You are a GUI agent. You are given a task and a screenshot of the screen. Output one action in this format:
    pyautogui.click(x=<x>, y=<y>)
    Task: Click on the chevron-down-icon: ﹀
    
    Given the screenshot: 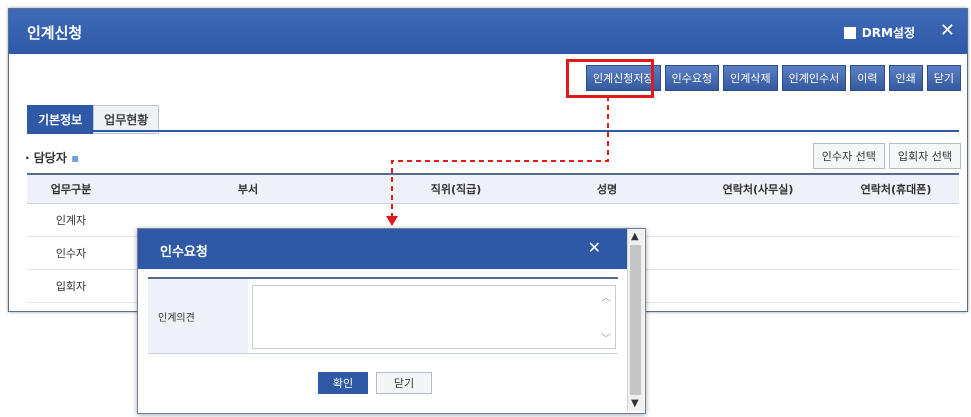 What is the action you would take?
    pyautogui.click(x=606, y=337)
    